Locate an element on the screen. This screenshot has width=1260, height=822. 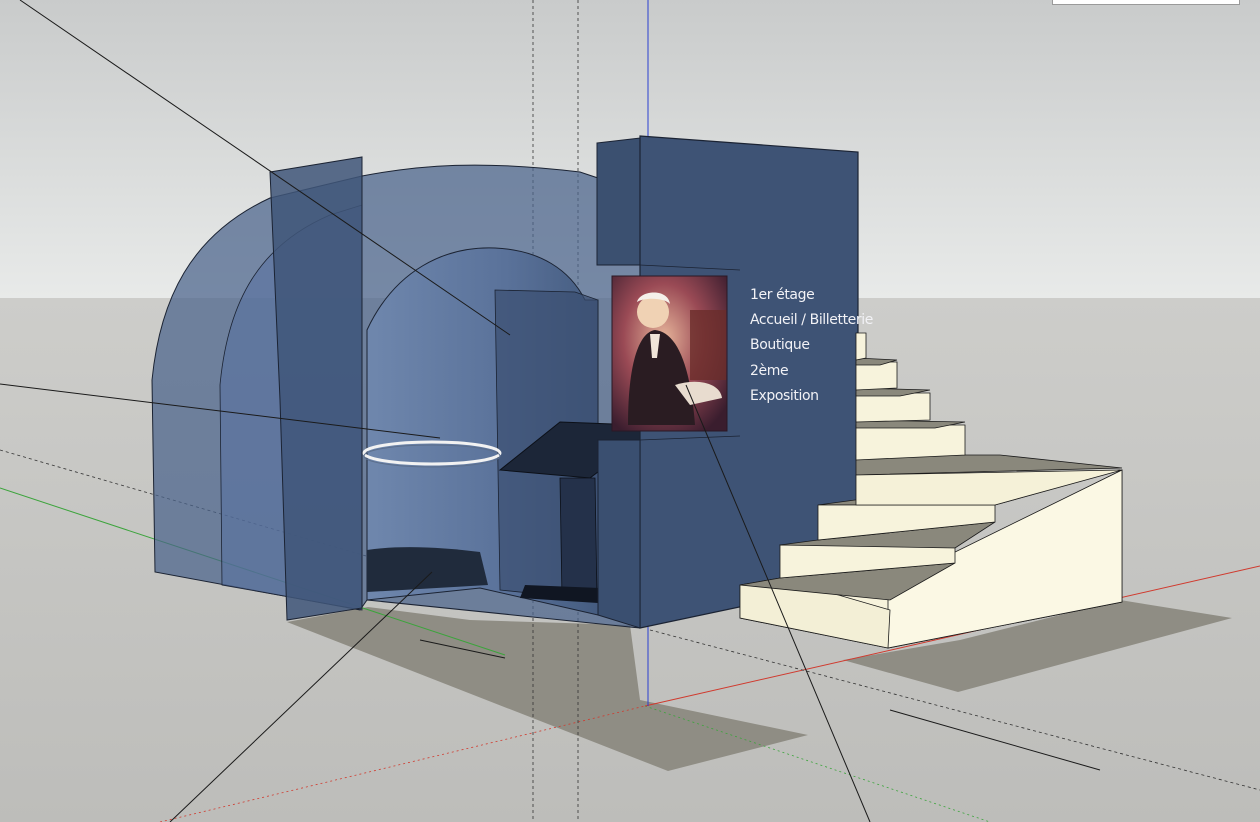
sign-line-reception: Accueil / Billetterie is located at coordinates (811, 320).